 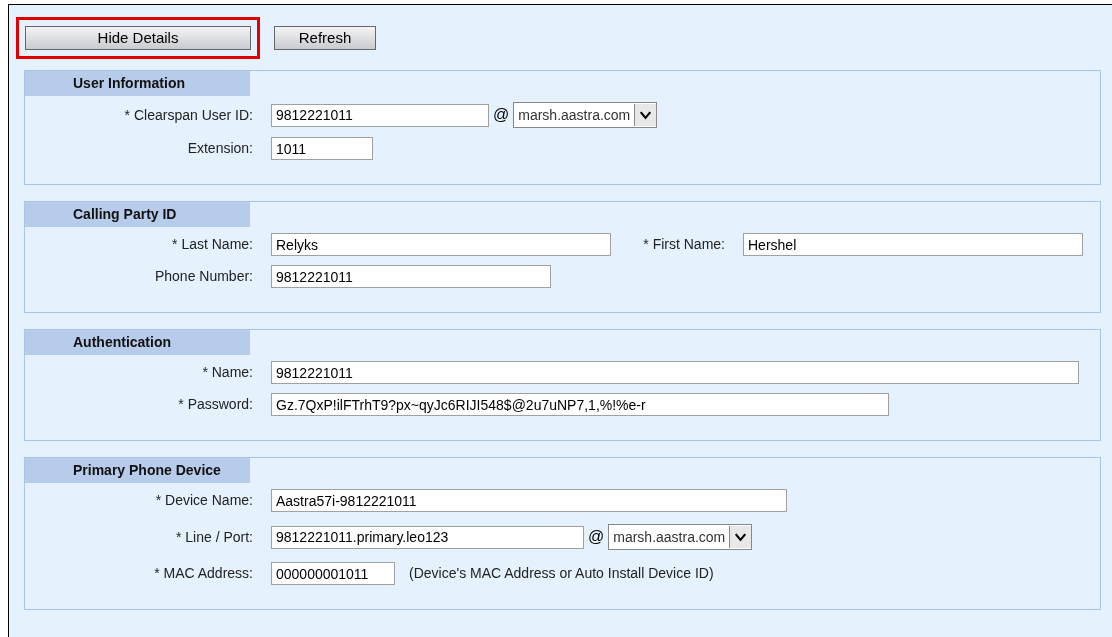 I want to click on section-title: Authentication, so click(x=137, y=342).